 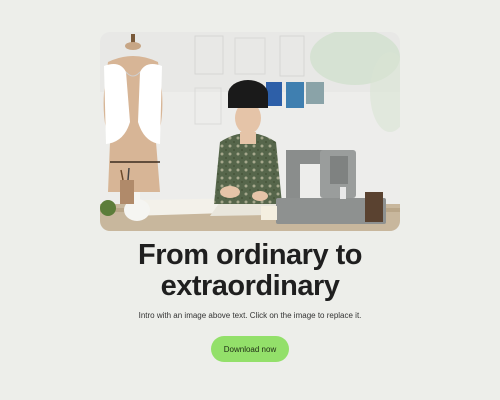 I want to click on hero-title-line1: From ordinary to, so click(x=250, y=255).